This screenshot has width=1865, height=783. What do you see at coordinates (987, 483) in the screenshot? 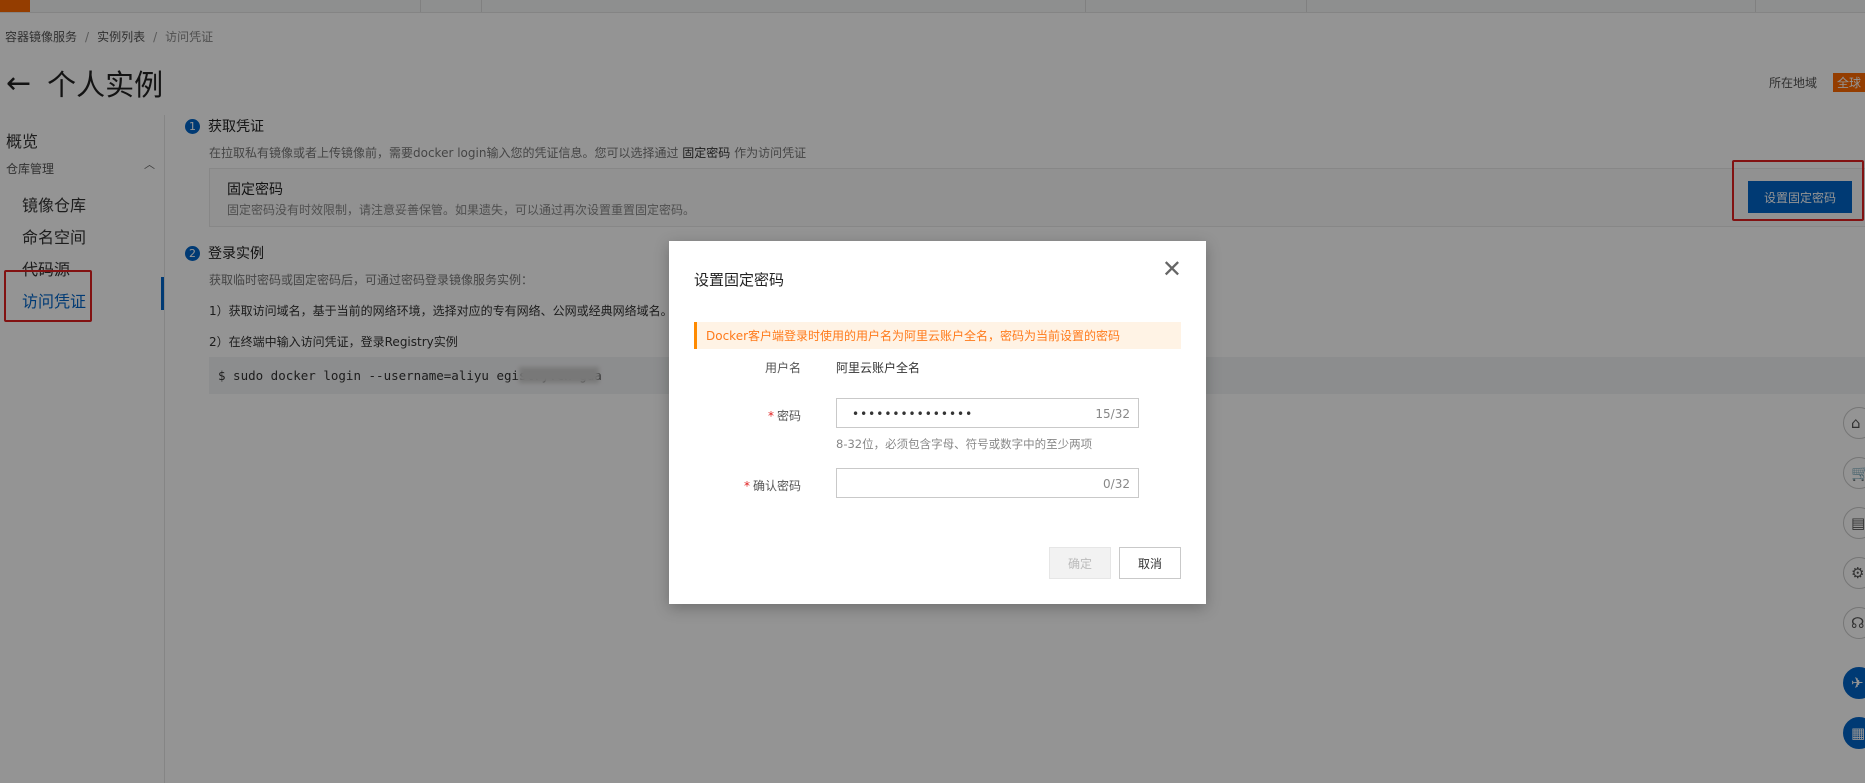
I see `confirm-password-field: 0/32` at bounding box center [987, 483].